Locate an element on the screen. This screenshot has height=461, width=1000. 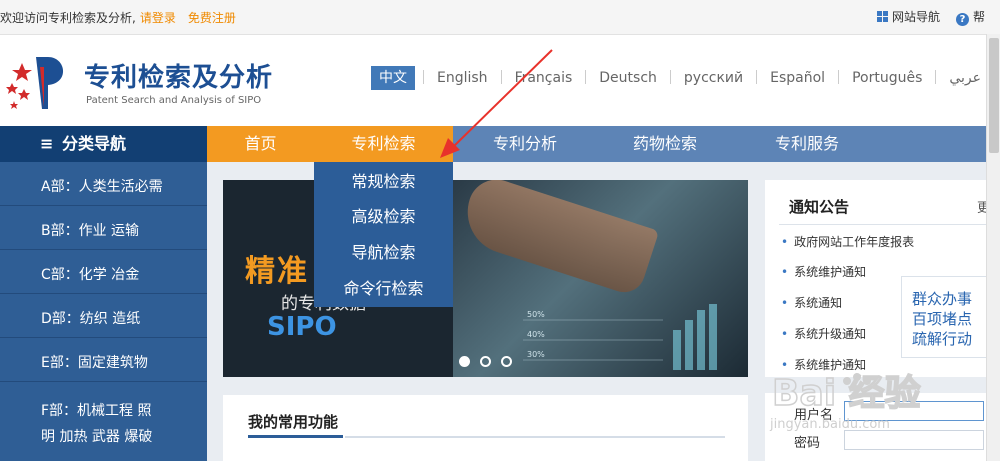
sidebar-item-d: D部：纺织 造纸 is located at coordinates (103, 316).